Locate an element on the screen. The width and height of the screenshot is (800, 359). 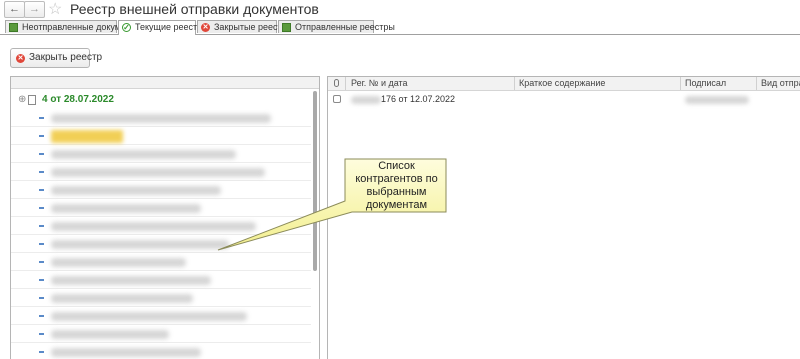
back-arrow-icon: ← is located at coordinates (14, 9).